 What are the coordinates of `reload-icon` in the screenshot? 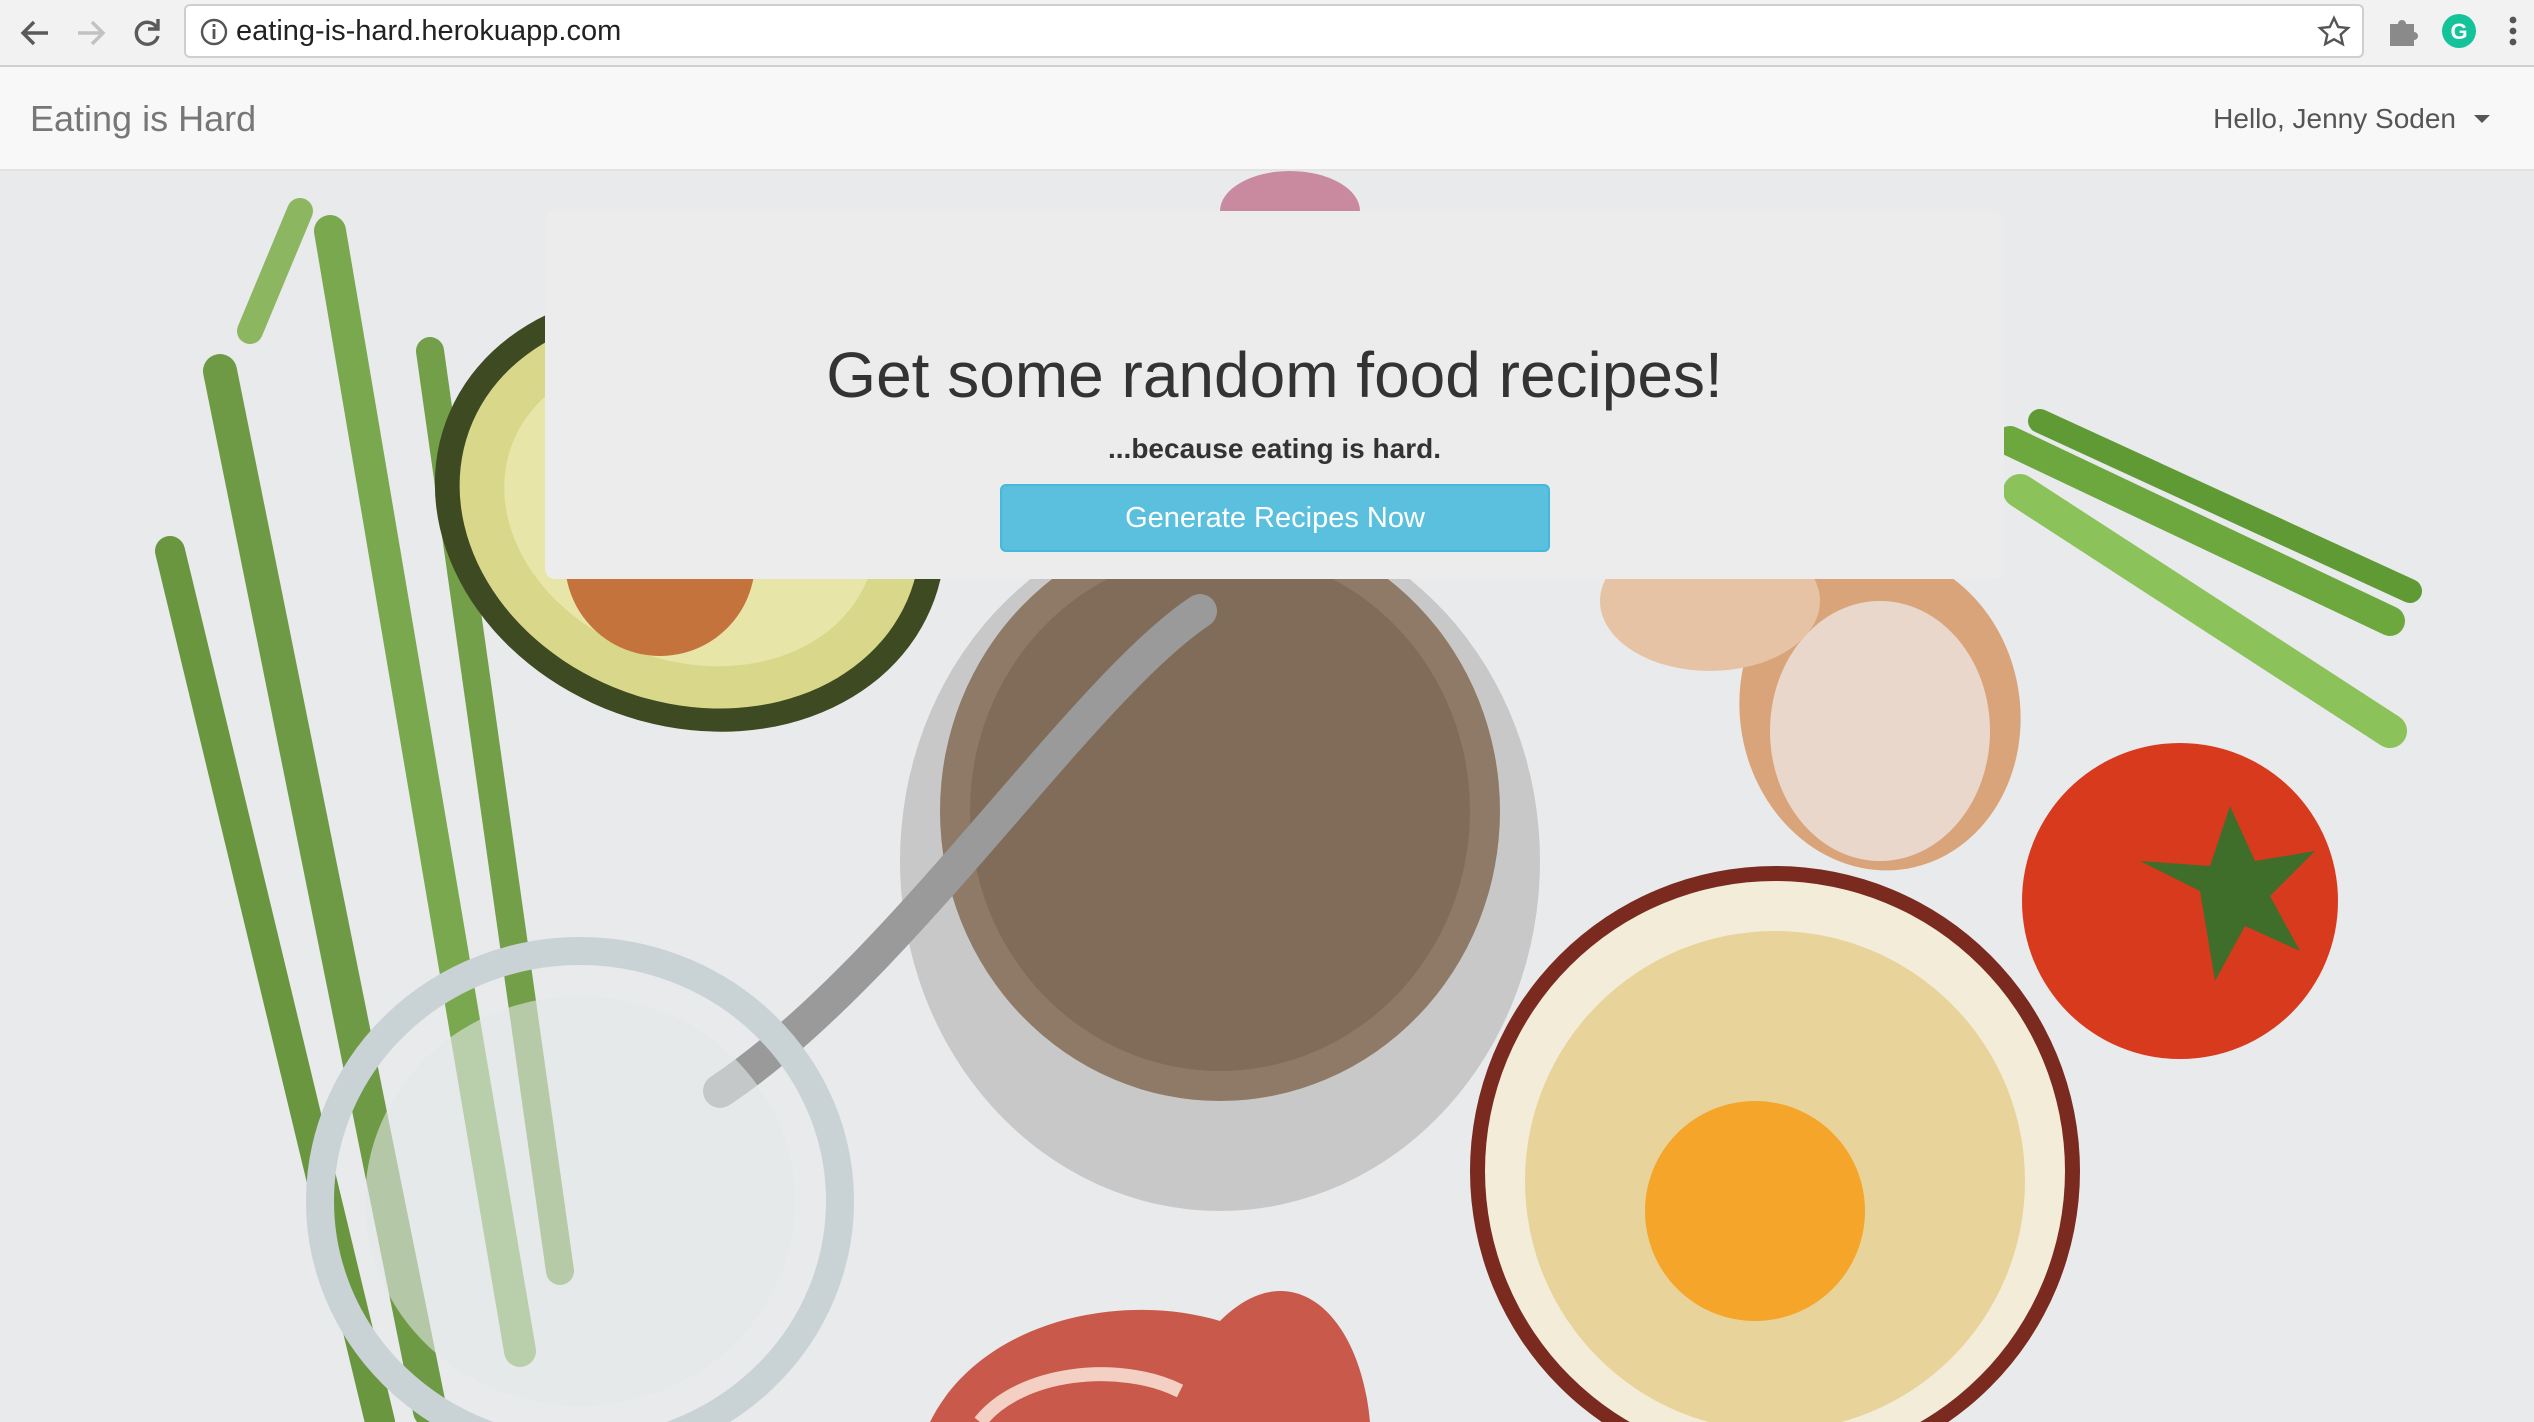 It's located at (147, 33).